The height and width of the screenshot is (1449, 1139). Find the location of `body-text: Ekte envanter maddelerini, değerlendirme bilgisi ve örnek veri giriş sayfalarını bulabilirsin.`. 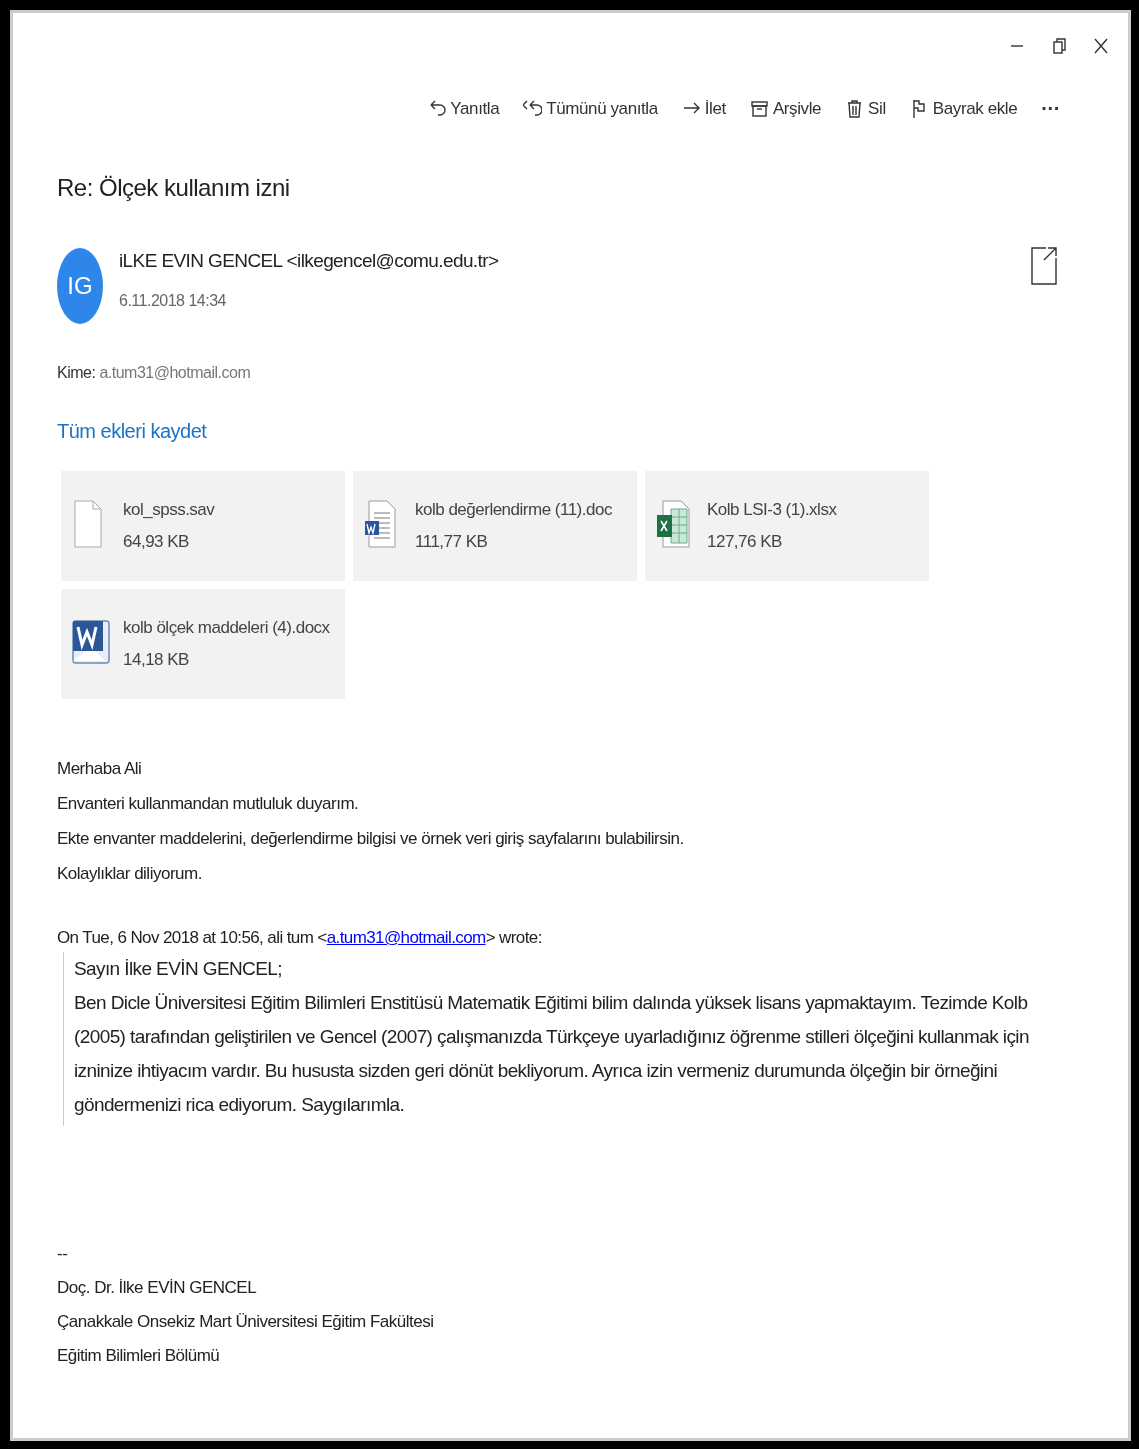

body-text: Ekte envanter maddelerini, değerlendirme bilgisi ve örnek veri giriş sayfalarını bulabilirsin. is located at coordinates (370, 839).